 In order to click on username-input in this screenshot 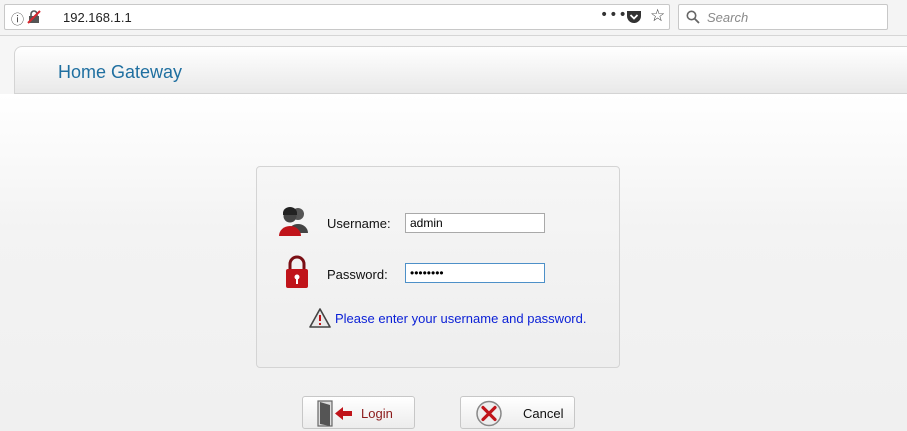, I will do `click(475, 223)`.